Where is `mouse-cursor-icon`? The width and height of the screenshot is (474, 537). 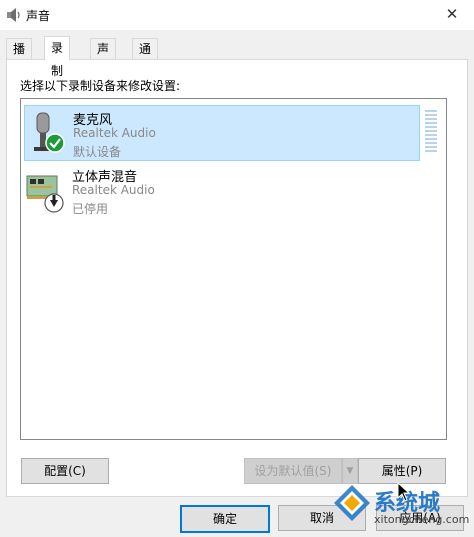 mouse-cursor-icon is located at coordinates (404, 492).